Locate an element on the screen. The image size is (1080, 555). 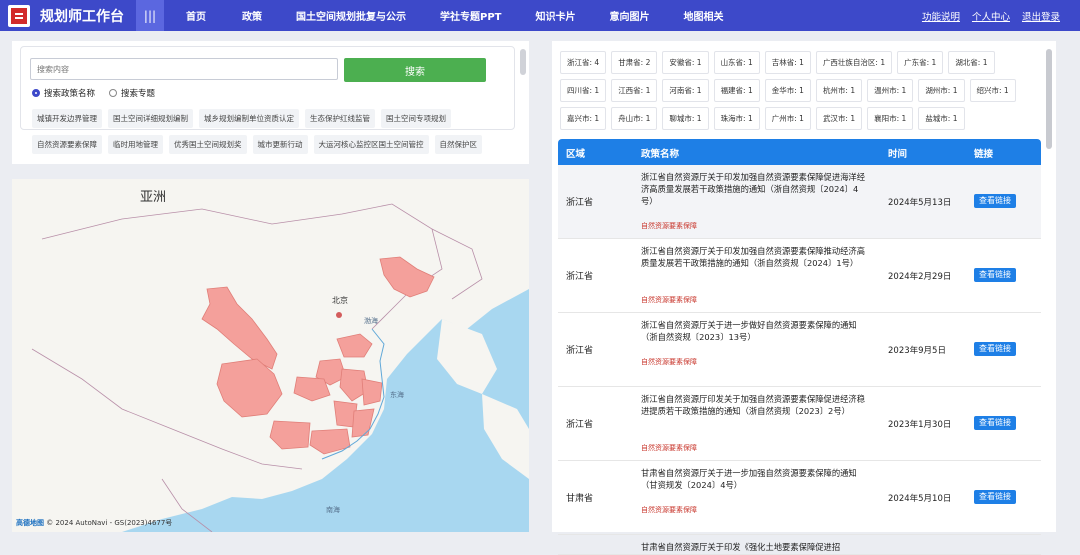
region-chip: 襄阳市: 1 is located at coordinates (890, 118).